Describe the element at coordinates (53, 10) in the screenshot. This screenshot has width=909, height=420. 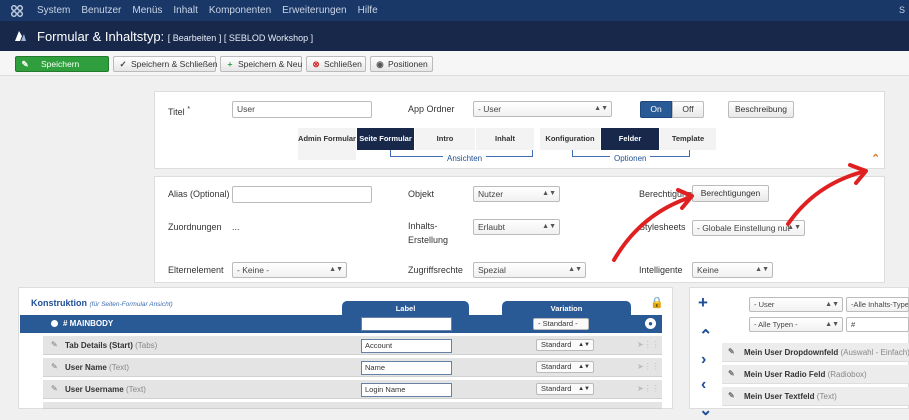
I see `menu-system: System` at that location.